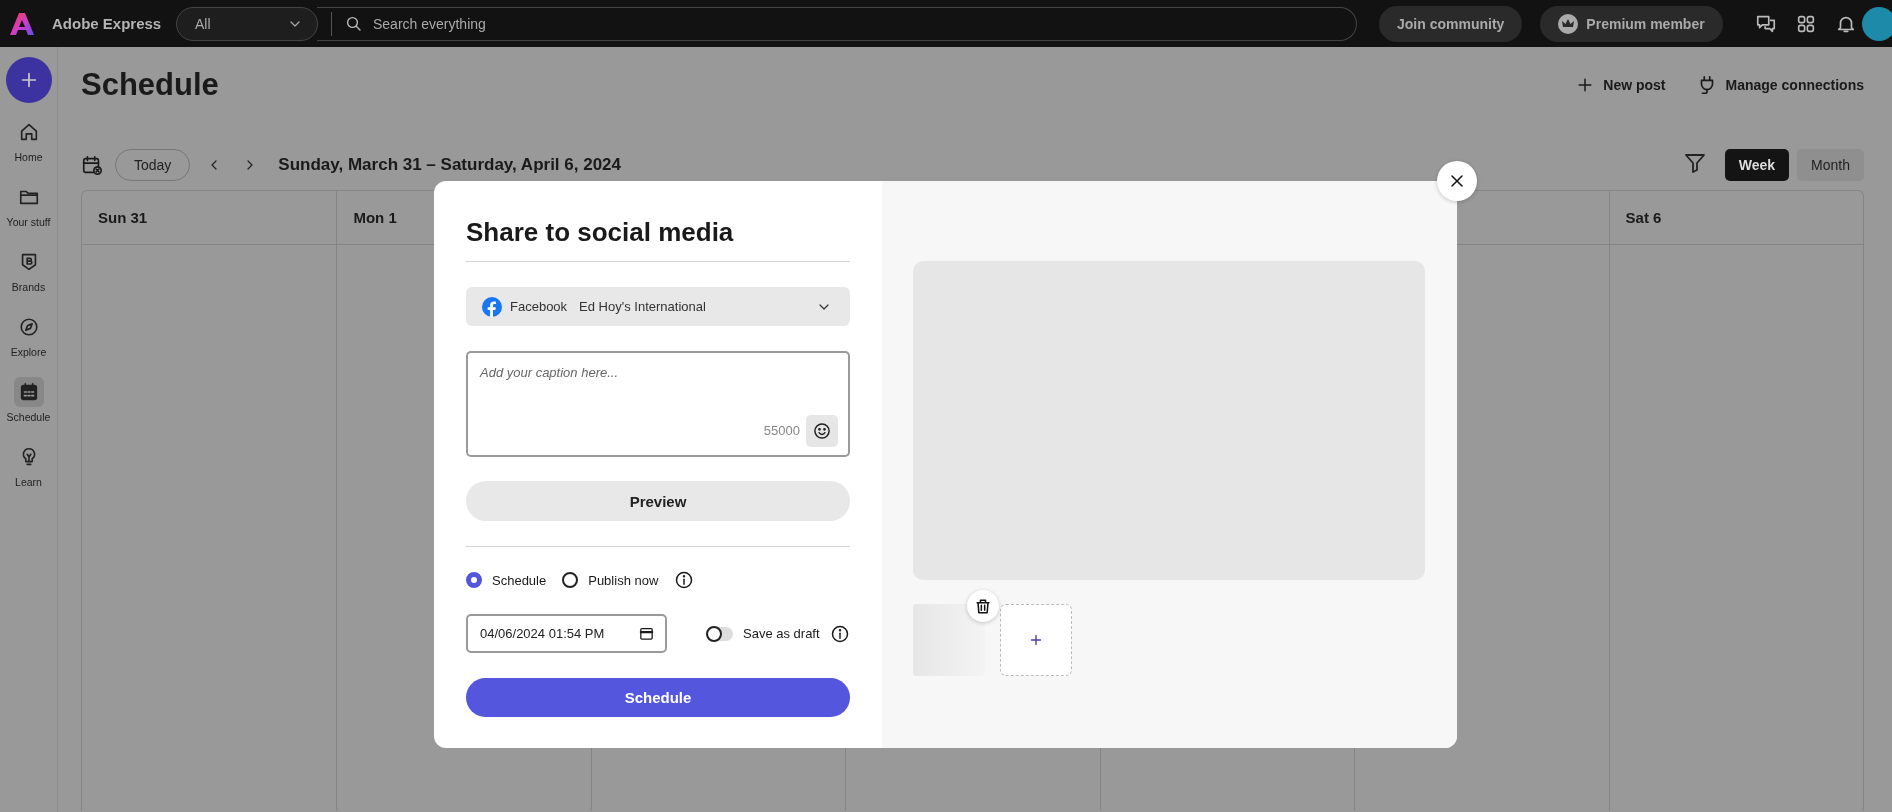 The image size is (1892, 812). I want to click on account-name: Ed Hoy's International, so click(643, 306).